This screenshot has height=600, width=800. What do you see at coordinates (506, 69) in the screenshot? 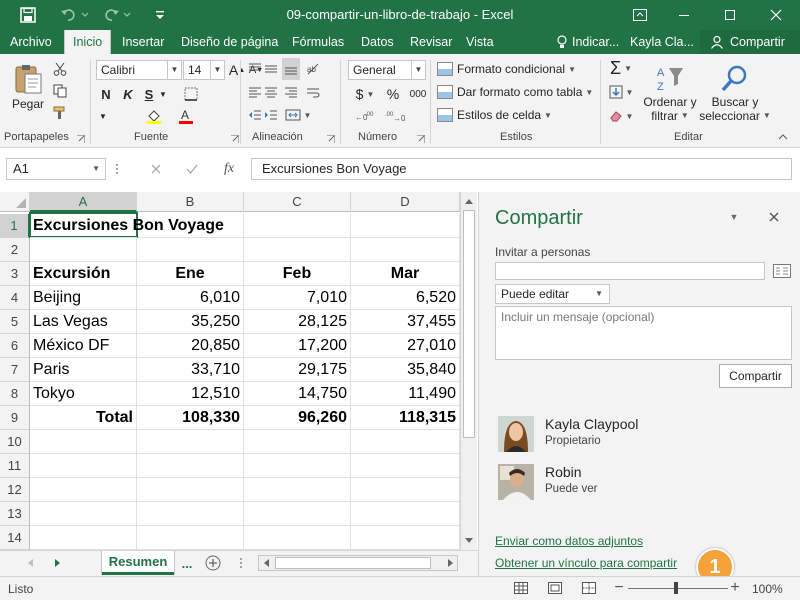
I see `conditional-formatting-button: Formato condicional ▼` at bounding box center [506, 69].